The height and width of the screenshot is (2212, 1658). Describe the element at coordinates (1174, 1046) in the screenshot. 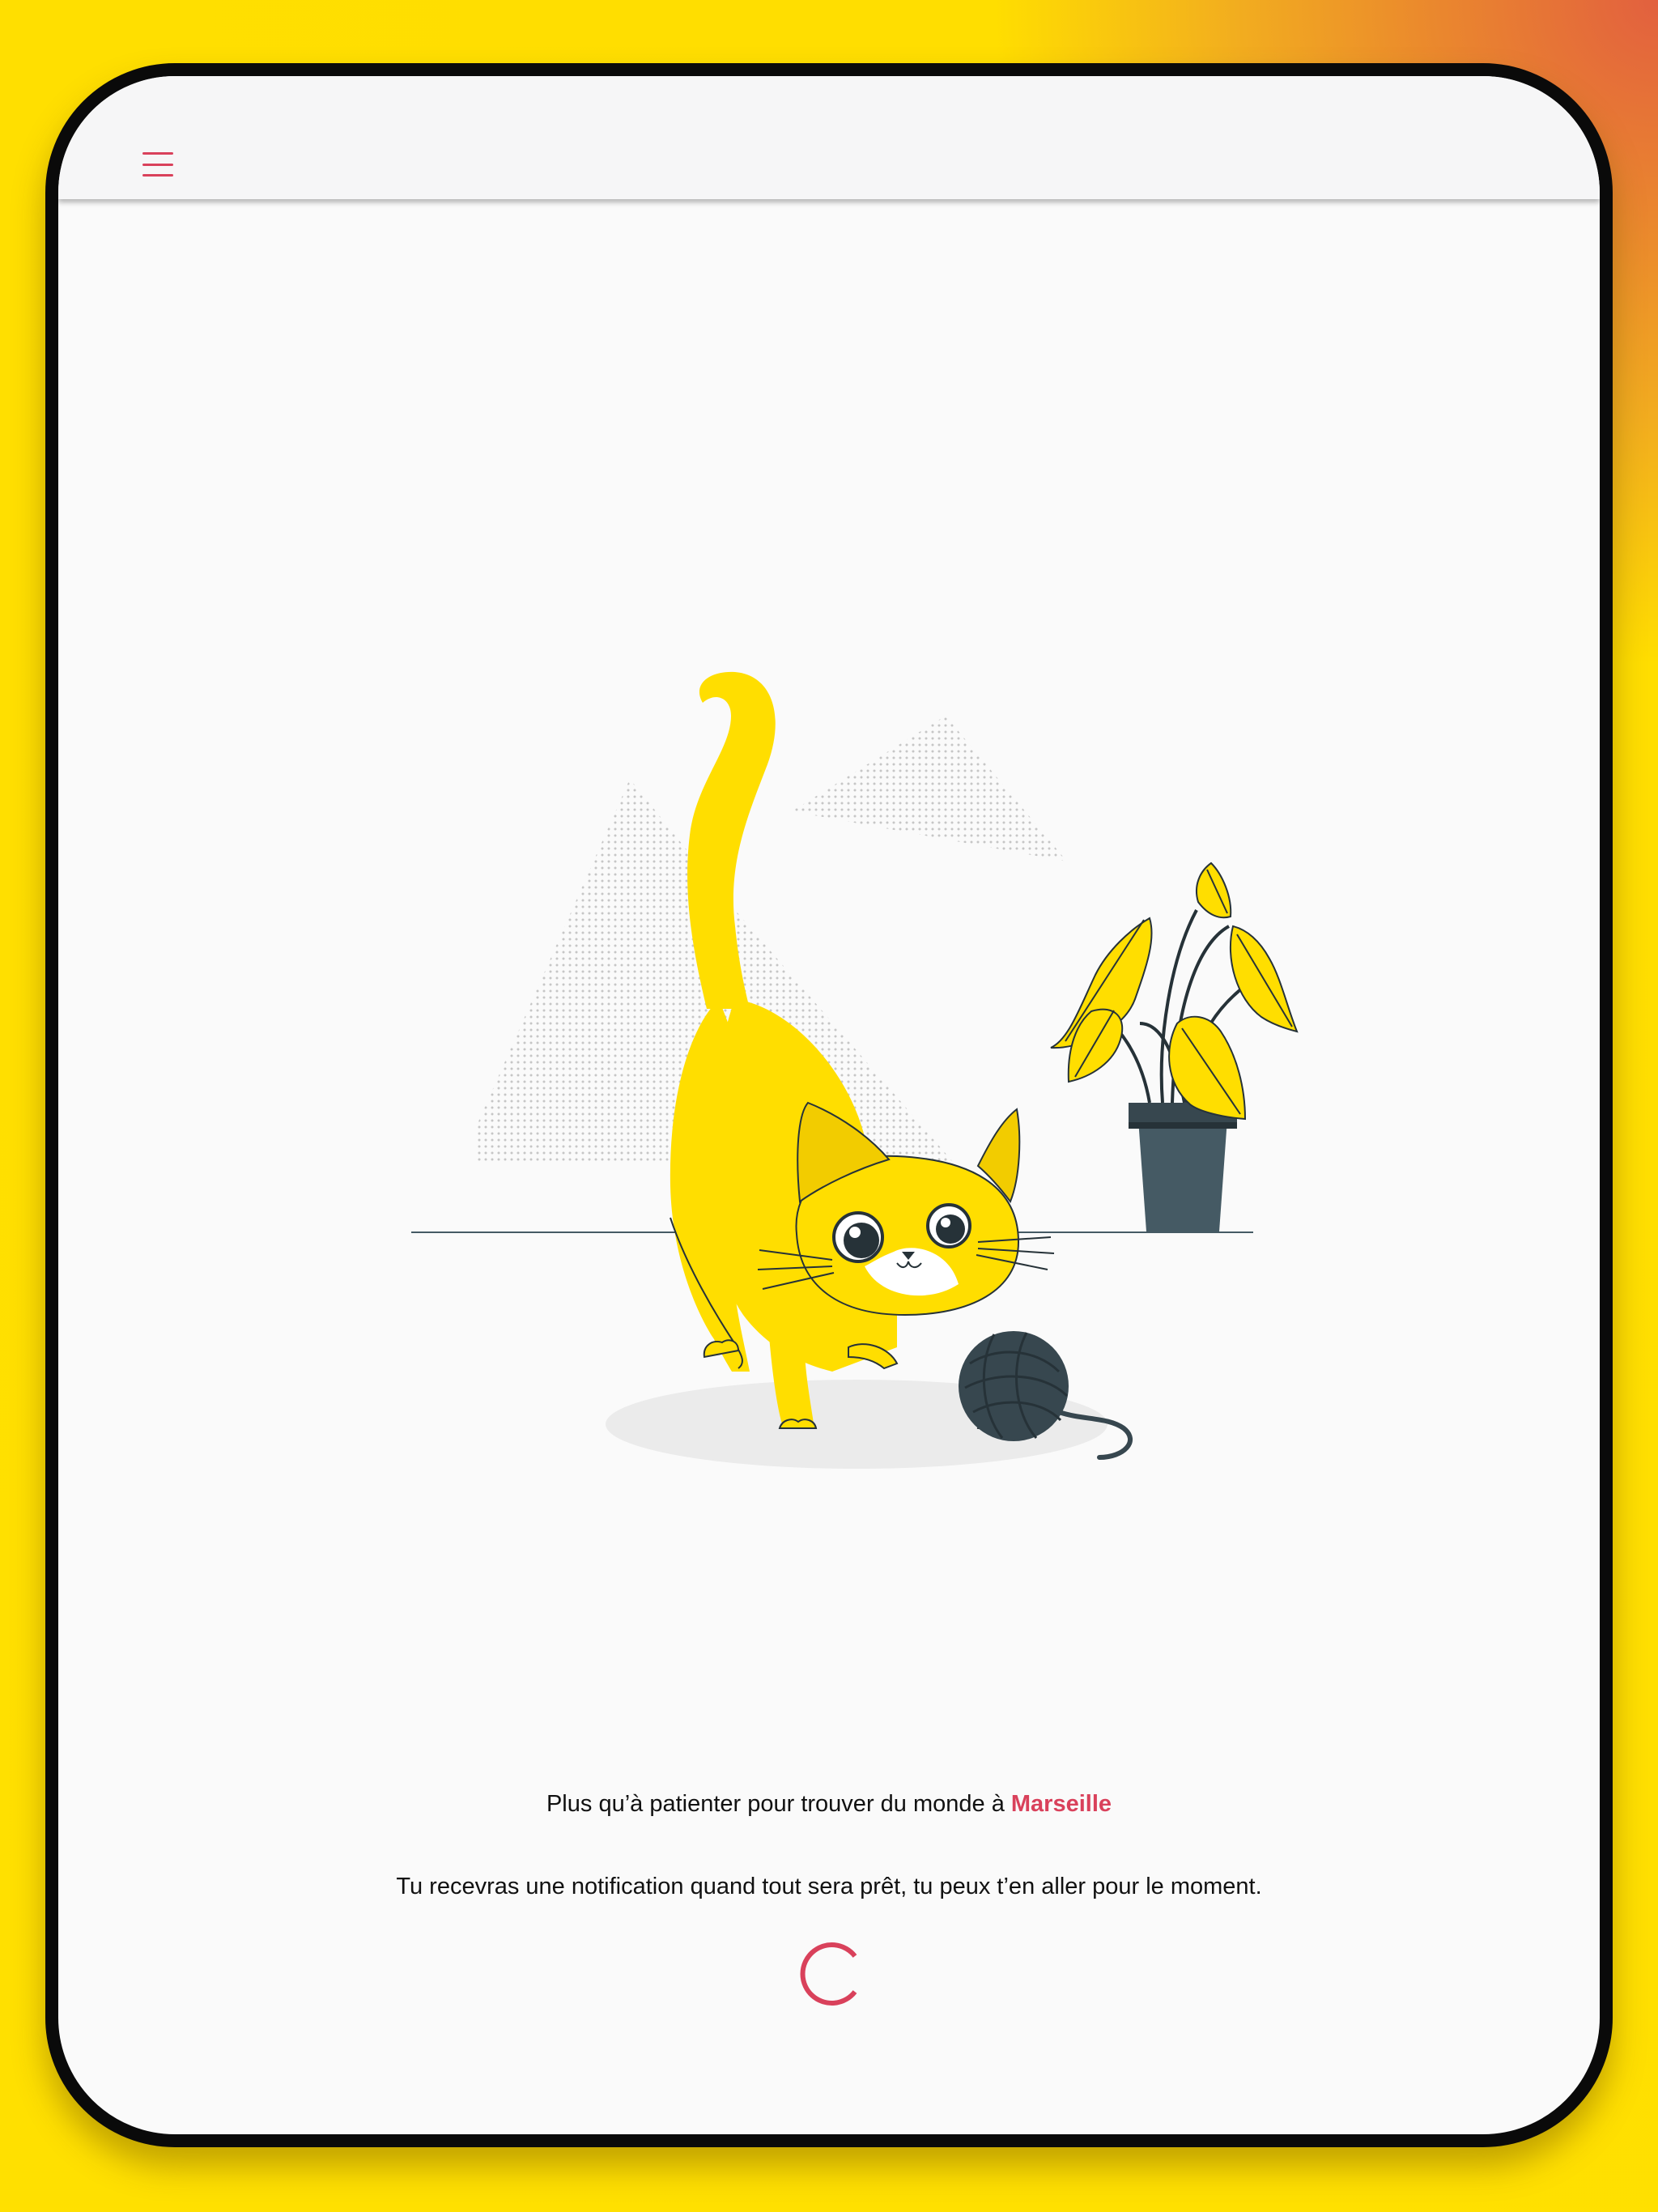

I see `plant-icon` at that location.